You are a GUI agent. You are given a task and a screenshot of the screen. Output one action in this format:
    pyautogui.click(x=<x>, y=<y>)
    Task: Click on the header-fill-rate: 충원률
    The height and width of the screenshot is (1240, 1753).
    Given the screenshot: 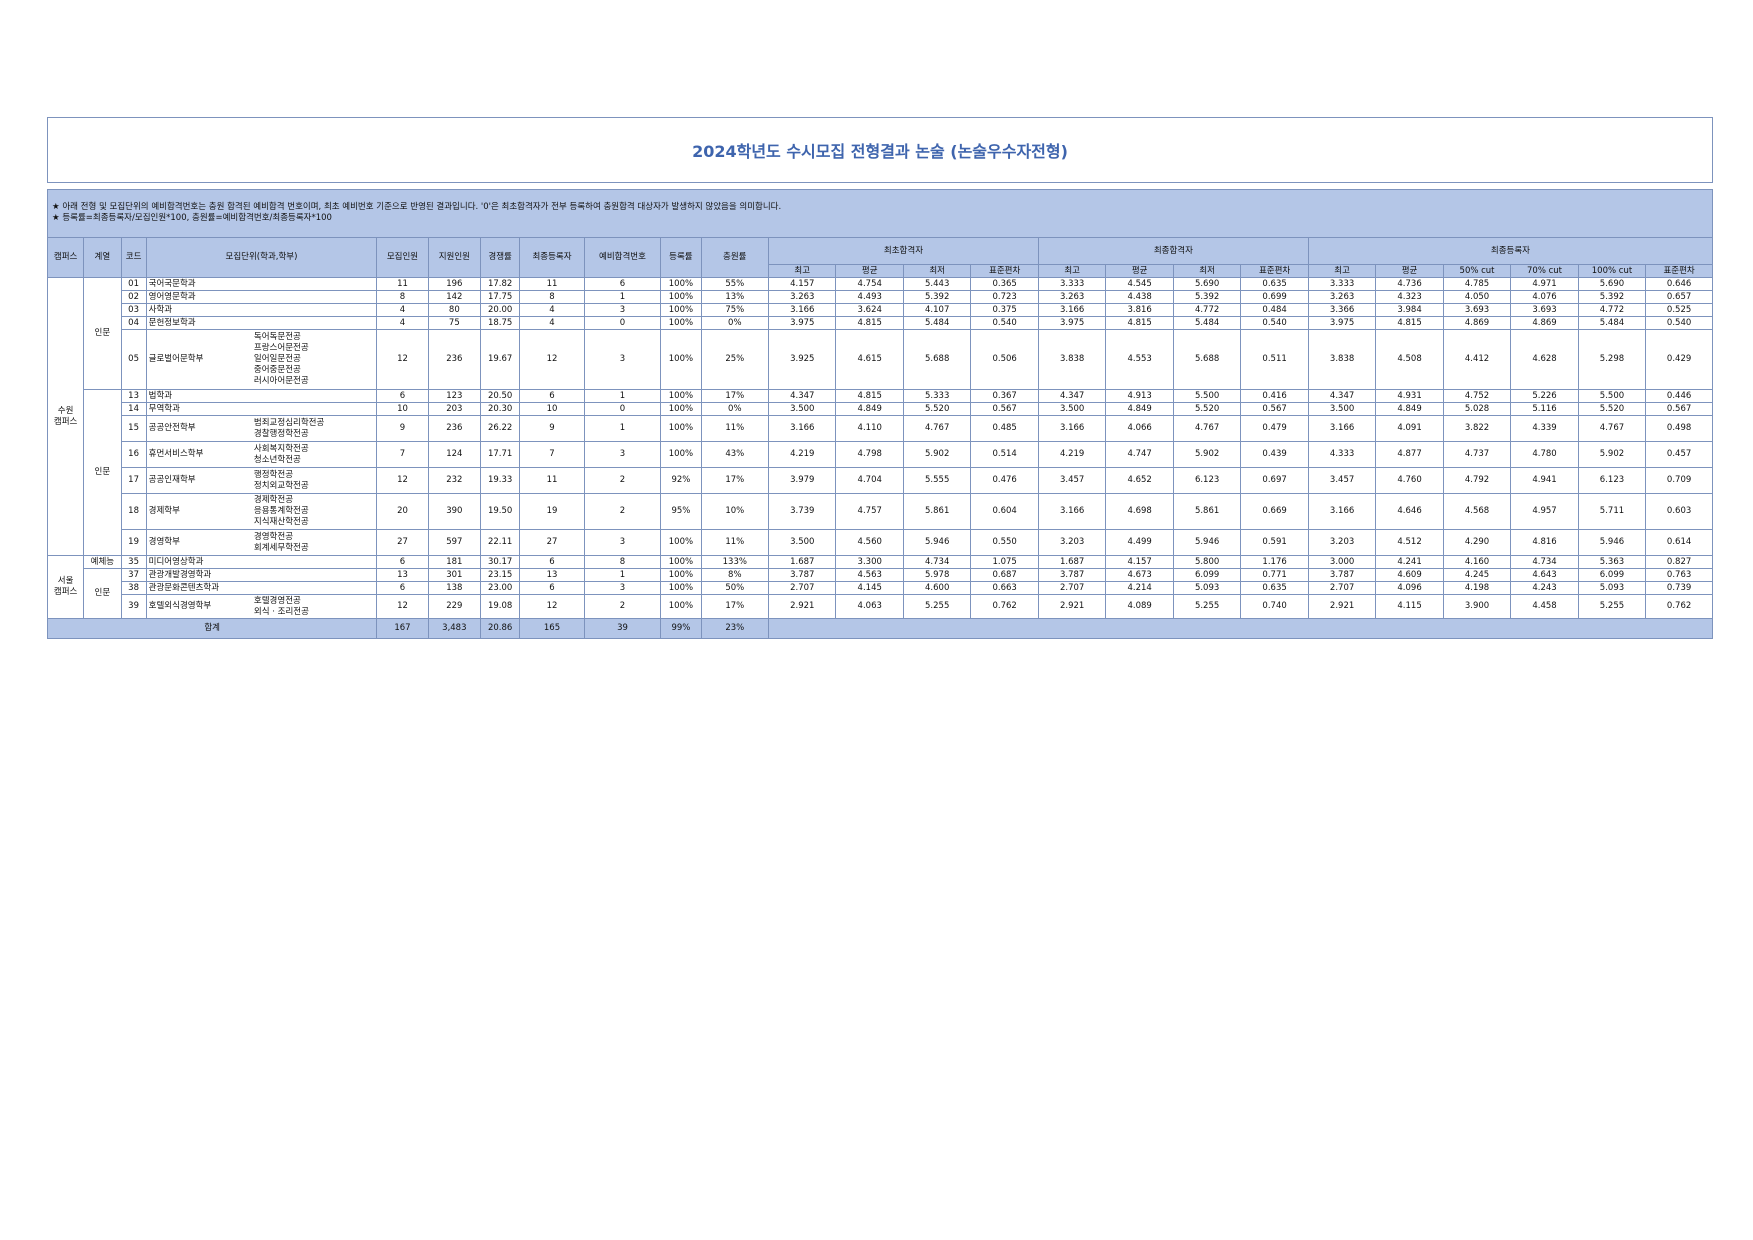 What is the action you would take?
    pyautogui.click(x=735, y=257)
    